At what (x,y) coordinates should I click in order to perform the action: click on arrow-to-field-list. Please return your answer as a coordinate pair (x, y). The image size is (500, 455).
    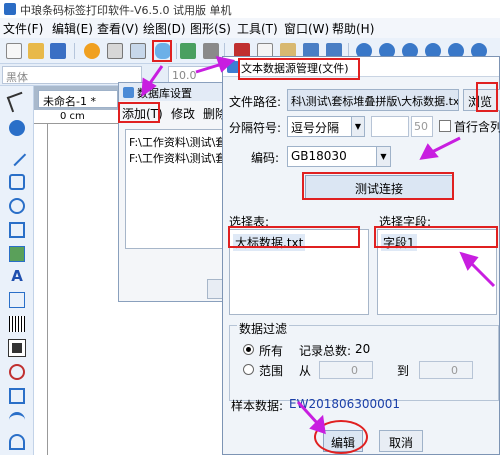
    Looking at the image, I should click on (482, 274).